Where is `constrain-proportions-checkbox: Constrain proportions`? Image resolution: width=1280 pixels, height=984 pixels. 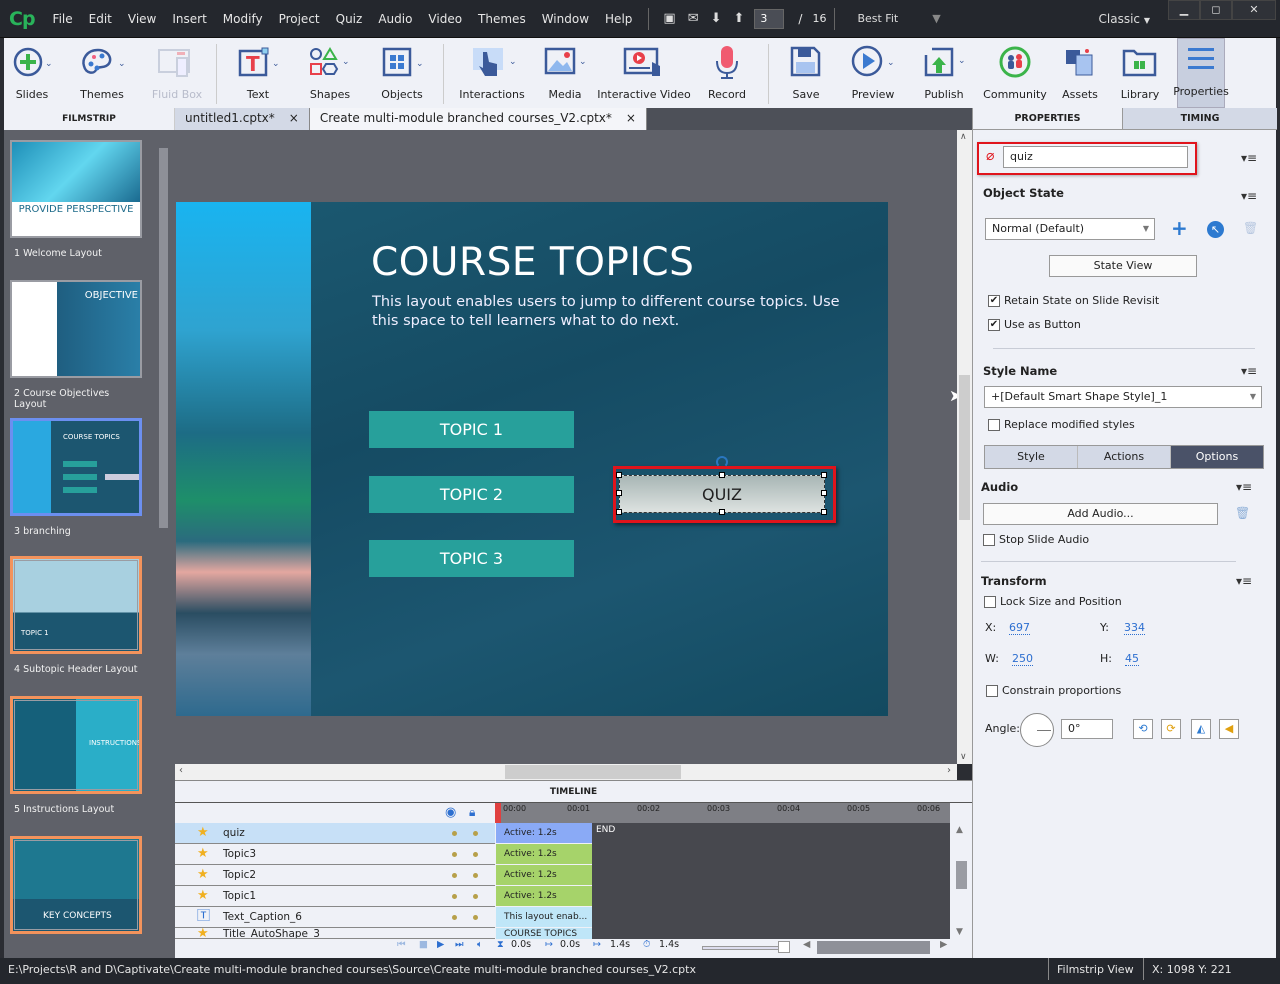
constrain-proportions-checkbox: Constrain proportions is located at coordinates (1053, 690).